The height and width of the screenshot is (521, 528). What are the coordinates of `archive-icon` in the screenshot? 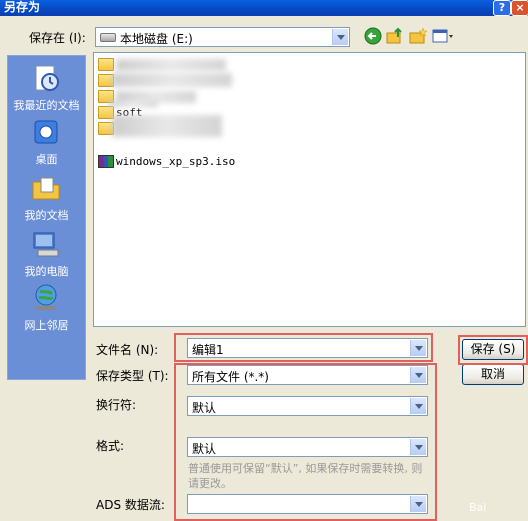 It's located at (106, 161).